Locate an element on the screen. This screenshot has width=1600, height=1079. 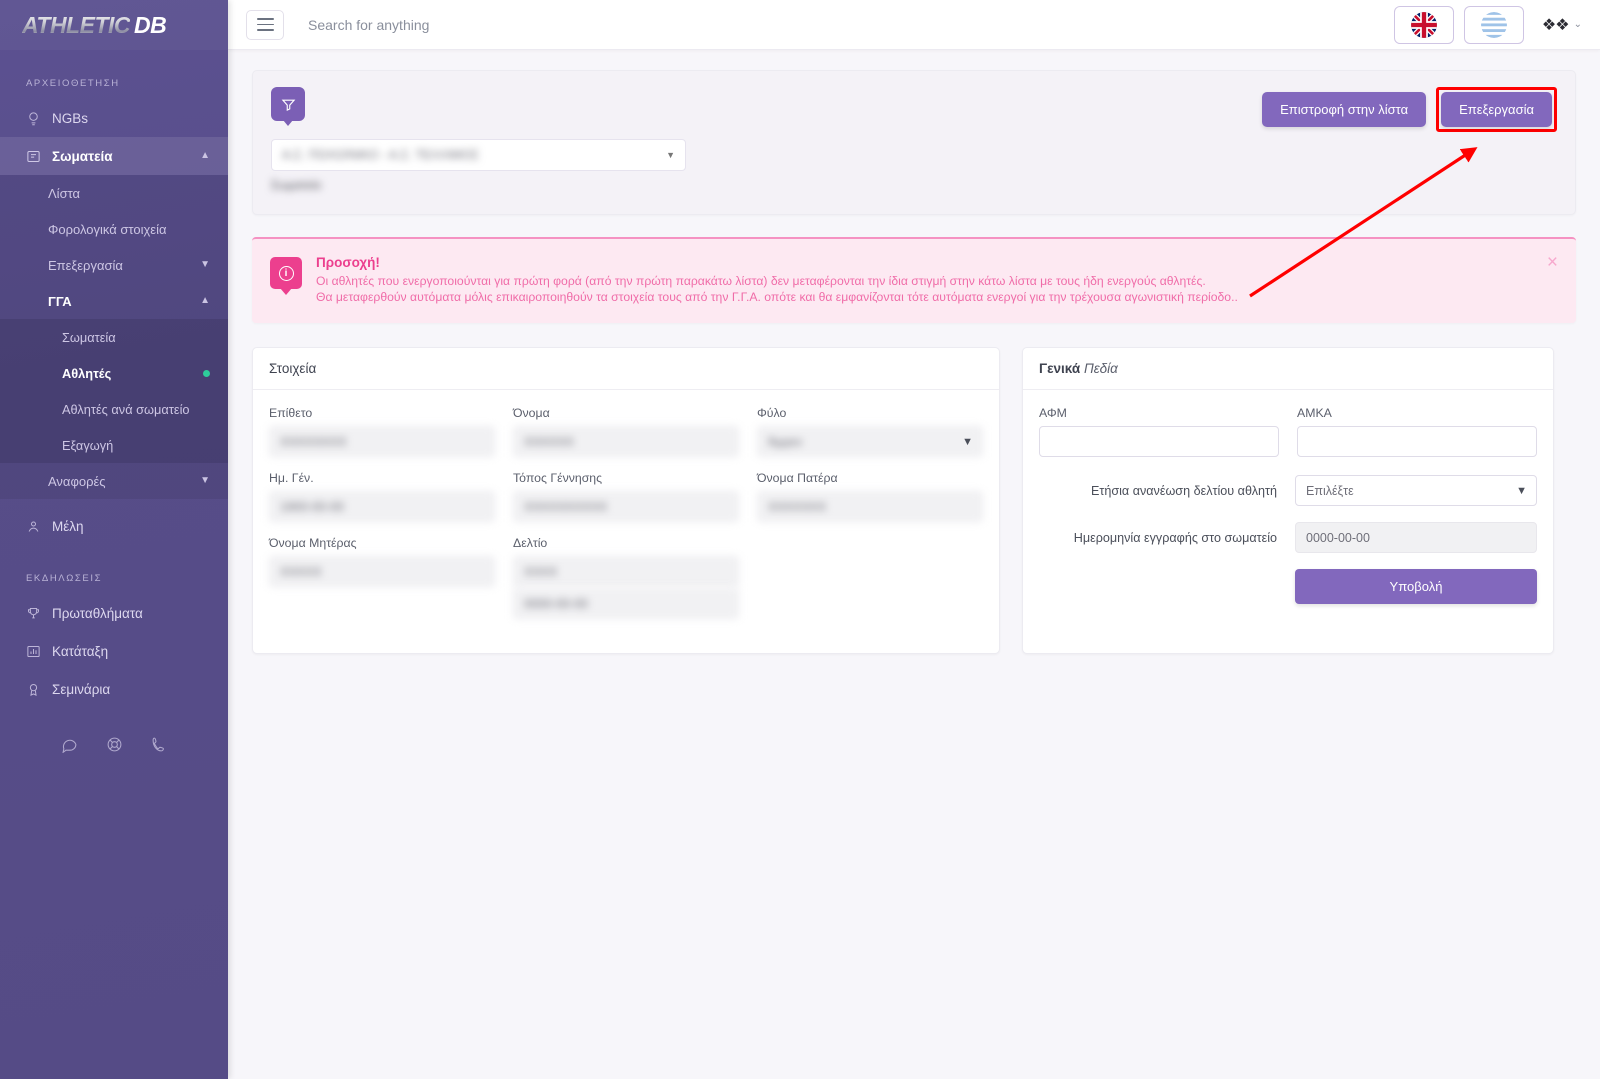
sidebar-item-seminars: Σεμινάρια is located at coordinates (114, 689).